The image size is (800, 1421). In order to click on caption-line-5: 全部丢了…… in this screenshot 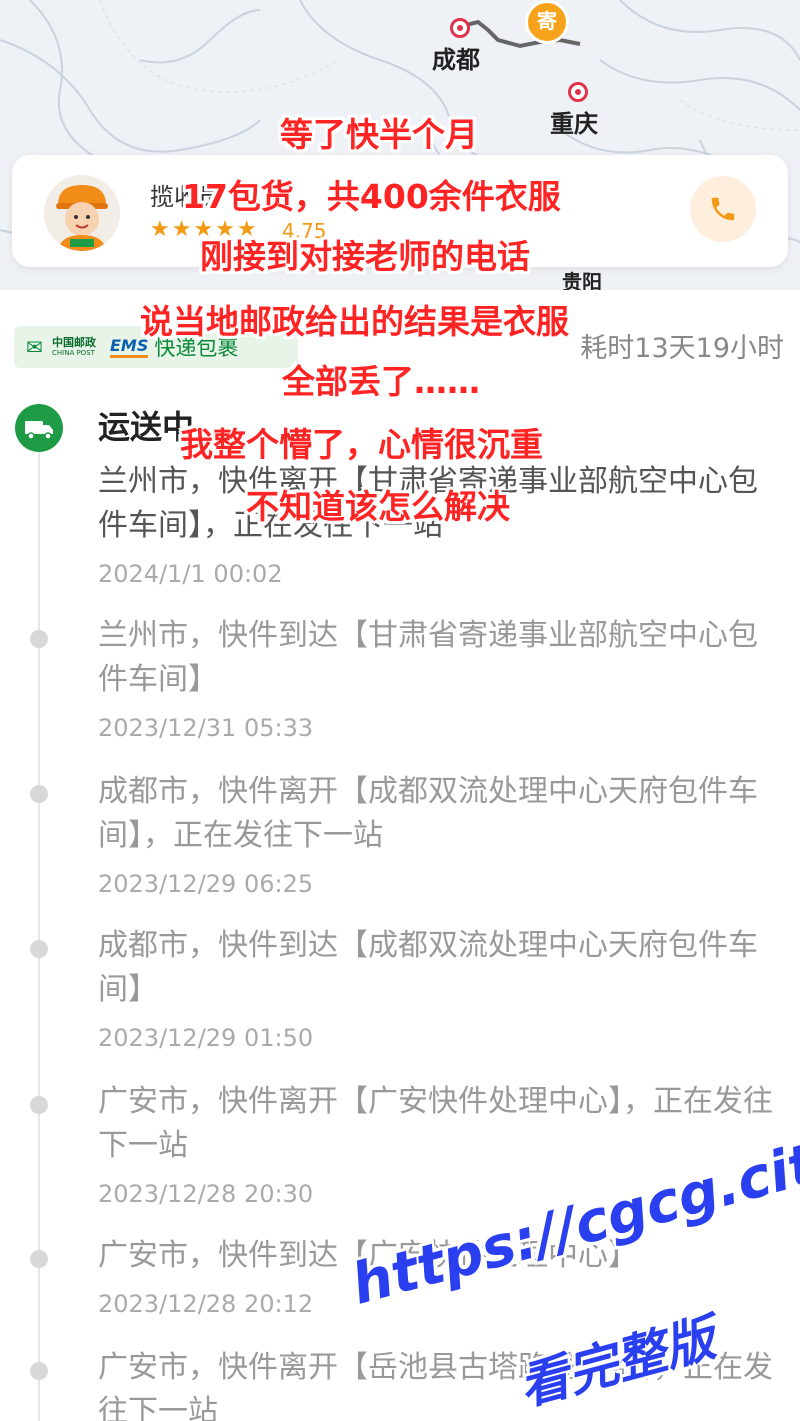, I will do `click(381, 381)`.